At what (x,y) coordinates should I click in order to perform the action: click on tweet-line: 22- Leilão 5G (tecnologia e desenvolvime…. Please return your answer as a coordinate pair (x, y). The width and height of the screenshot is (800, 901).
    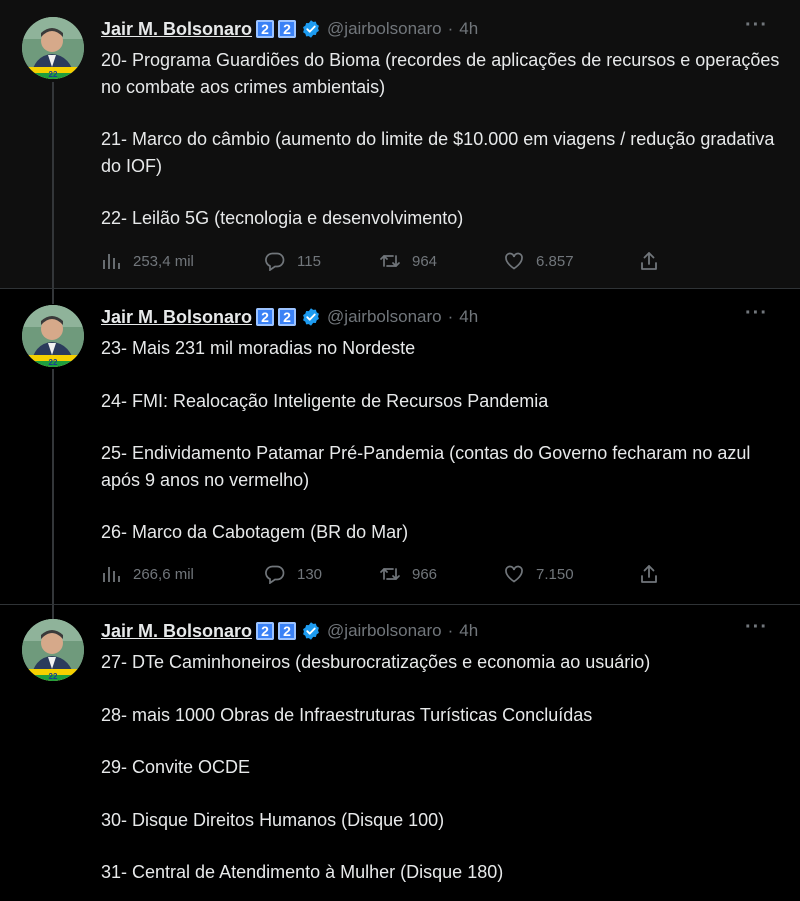
    Looking at the image, I should click on (282, 218).